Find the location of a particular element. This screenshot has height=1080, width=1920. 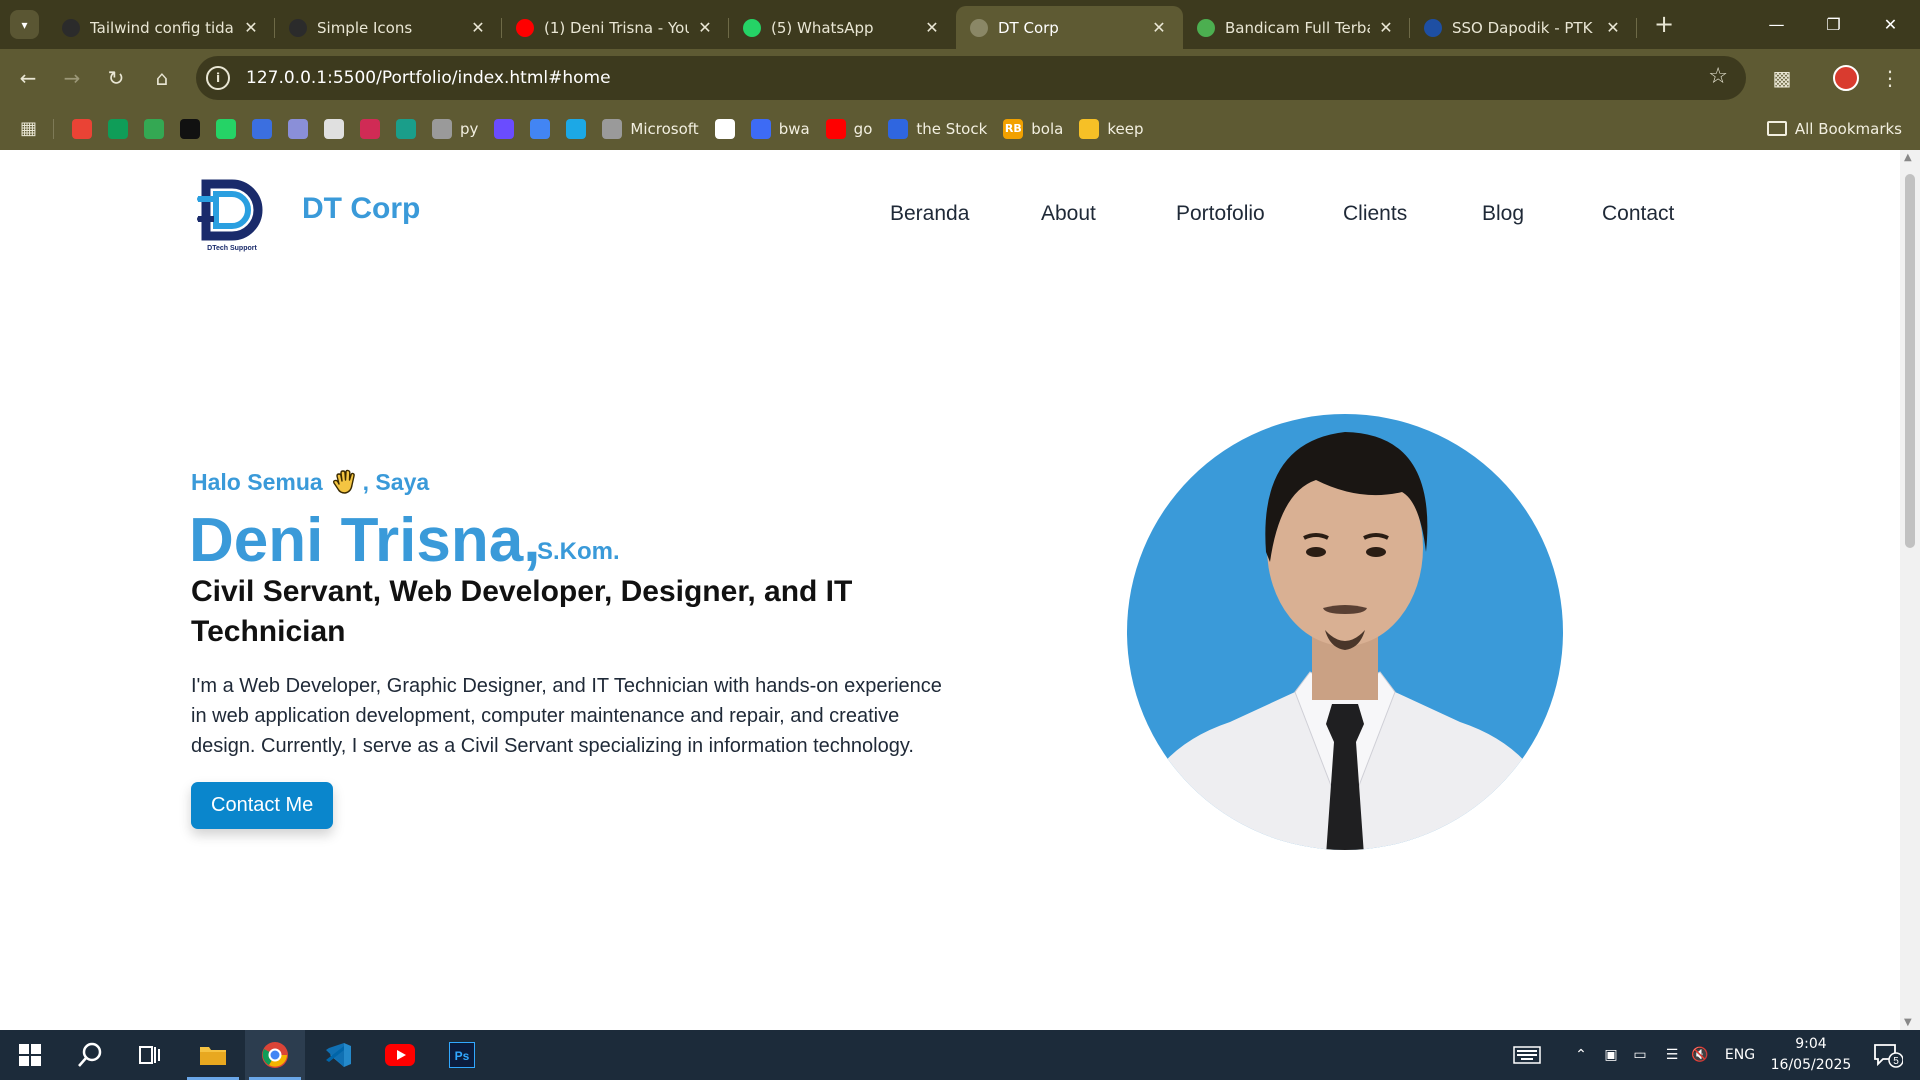

tab-search-button: ▾ is located at coordinates (24, 24).